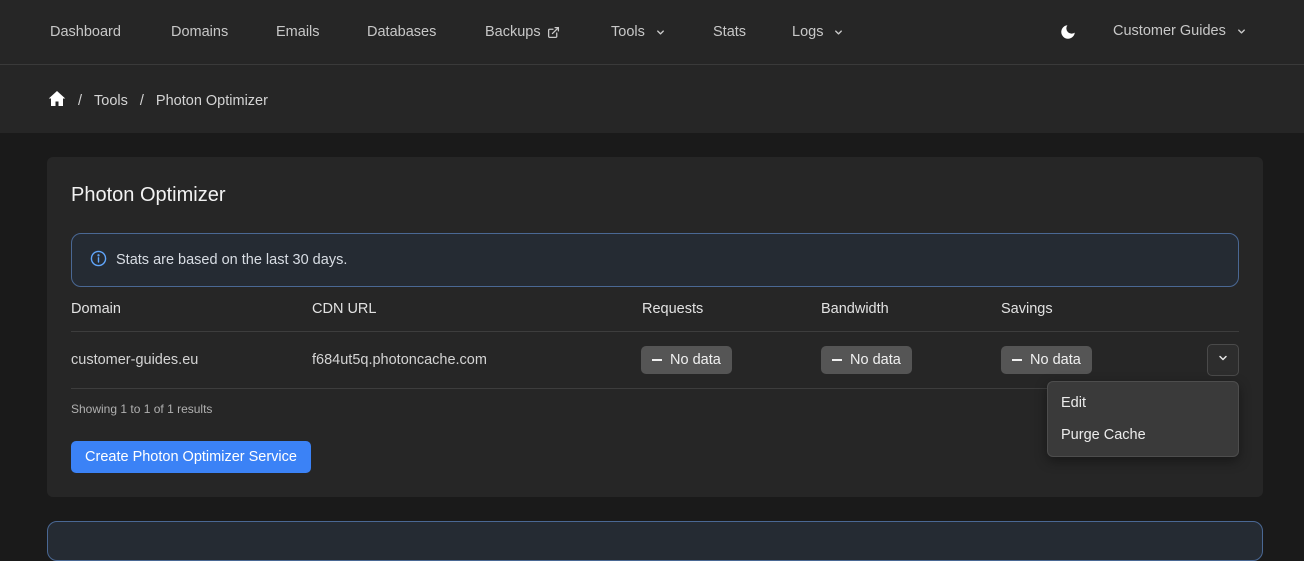  Describe the element at coordinates (85, 32) in the screenshot. I see `nav-dashboard: Dashboard` at that location.